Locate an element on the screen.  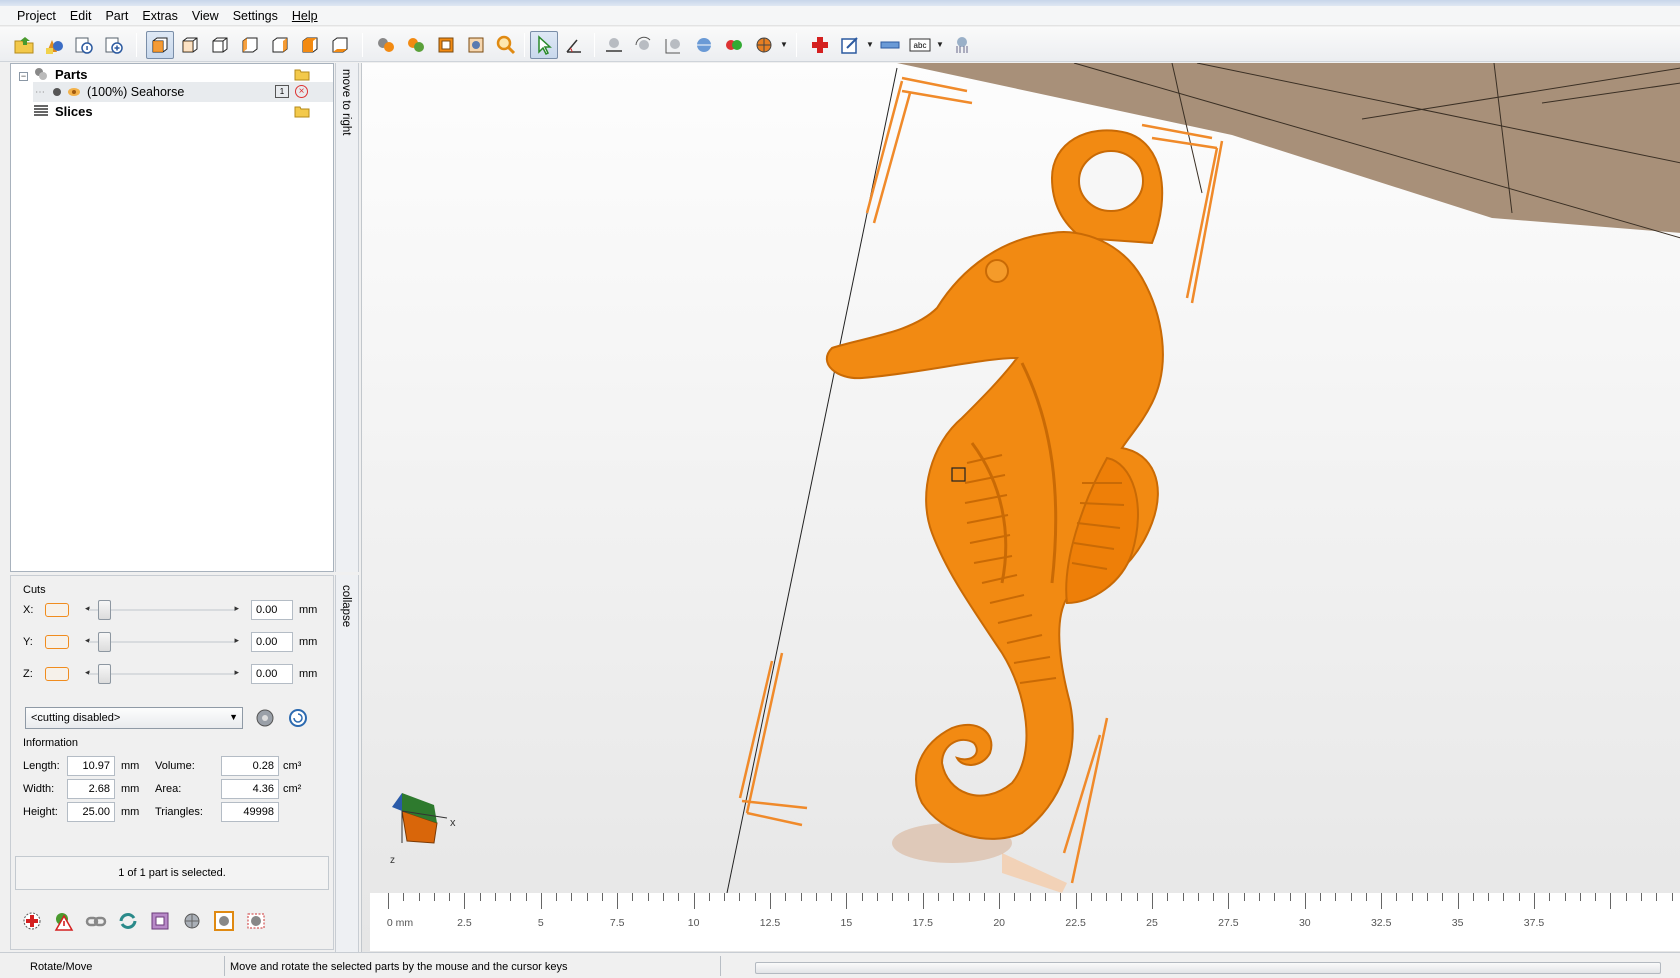
view-bottom-icon is located at coordinates (340, 45).